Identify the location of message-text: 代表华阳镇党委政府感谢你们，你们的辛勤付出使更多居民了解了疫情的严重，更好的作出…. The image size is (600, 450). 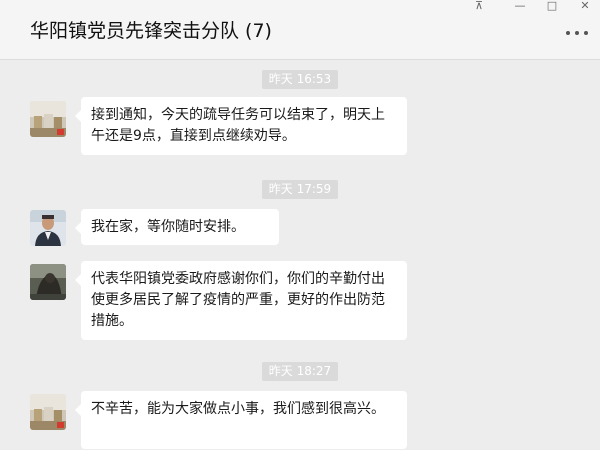
(238, 300).